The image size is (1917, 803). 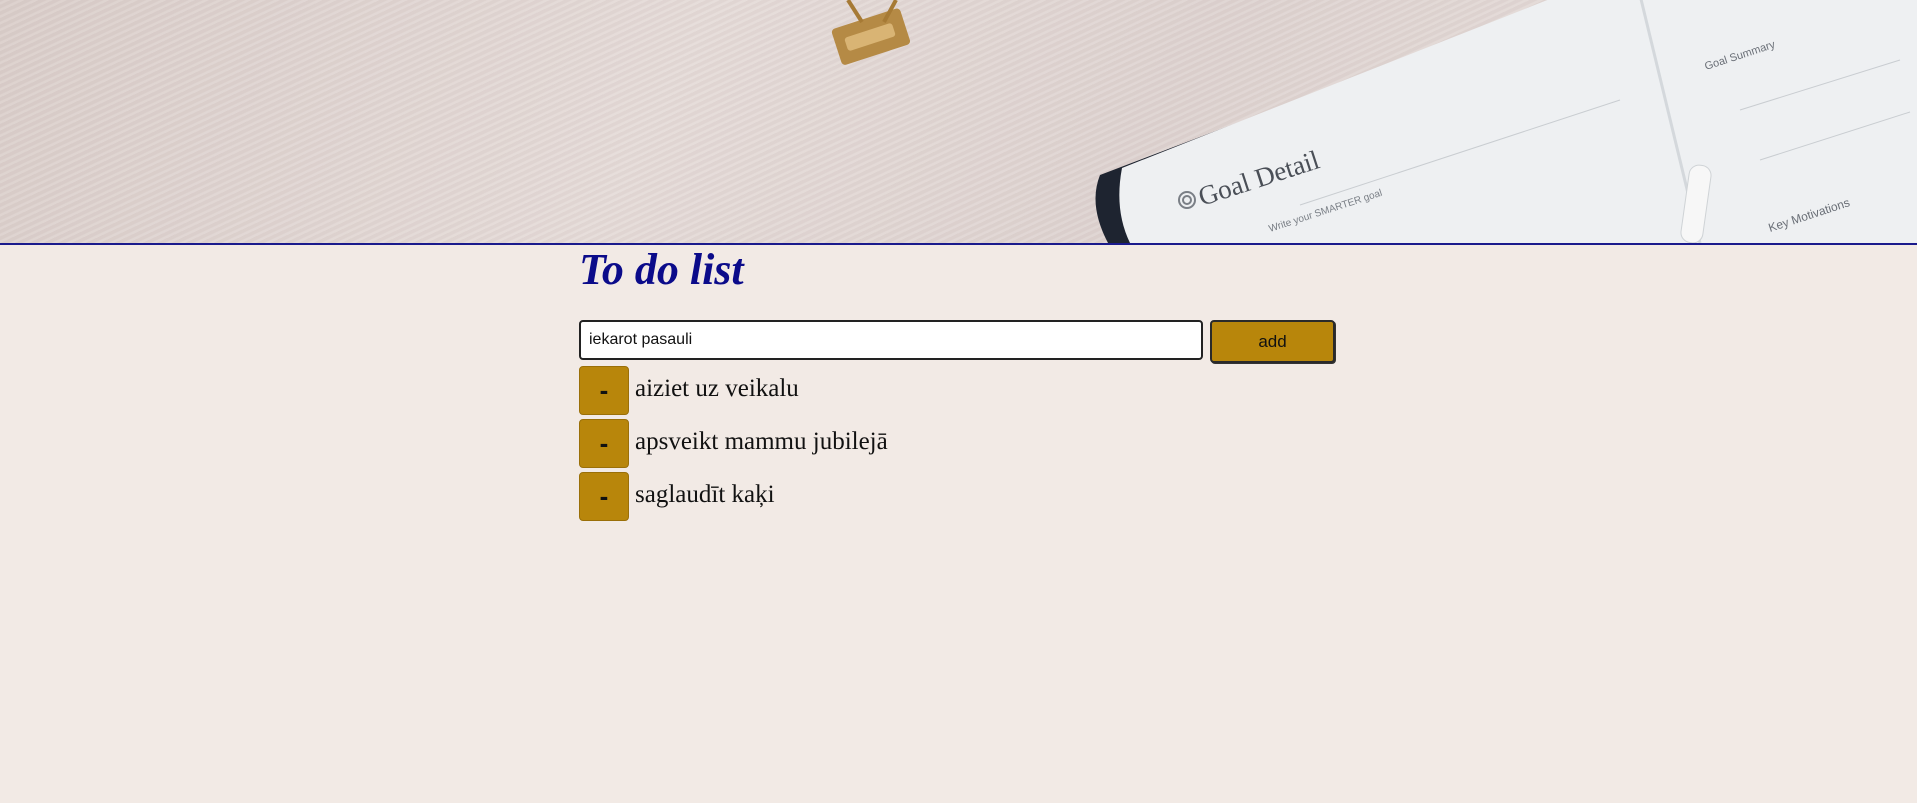 I want to click on list-item-text: aiziet uz veikalu, so click(x=717, y=388).